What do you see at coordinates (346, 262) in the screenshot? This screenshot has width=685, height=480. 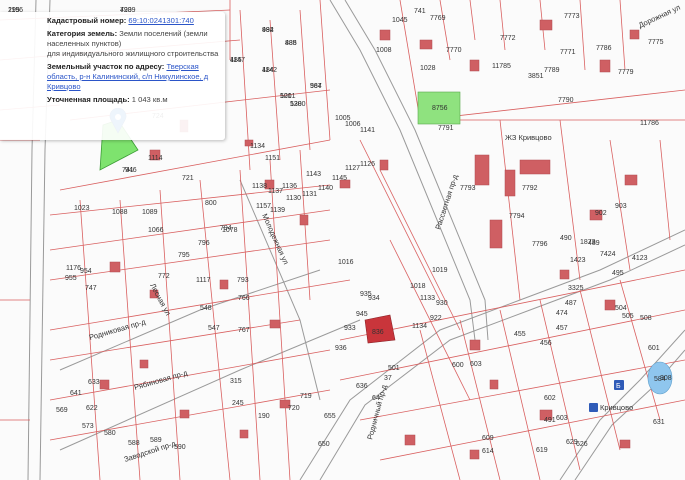 I see `parcel-number: 1016` at bounding box center [346, 262].